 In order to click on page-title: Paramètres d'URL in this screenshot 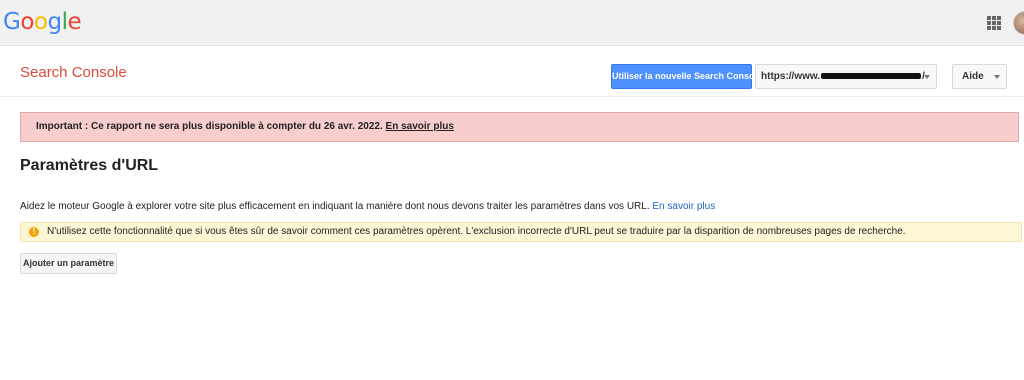, I will do `click(89, 165)`.